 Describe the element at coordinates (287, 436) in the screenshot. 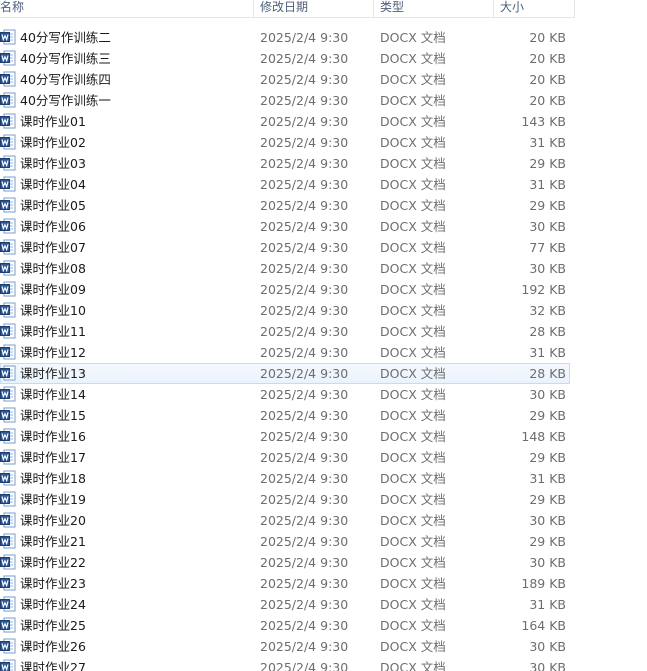

I see `file-row: 课时作业16 2025/2/4 9:30 DOCX 文档 148 KB` at that location.